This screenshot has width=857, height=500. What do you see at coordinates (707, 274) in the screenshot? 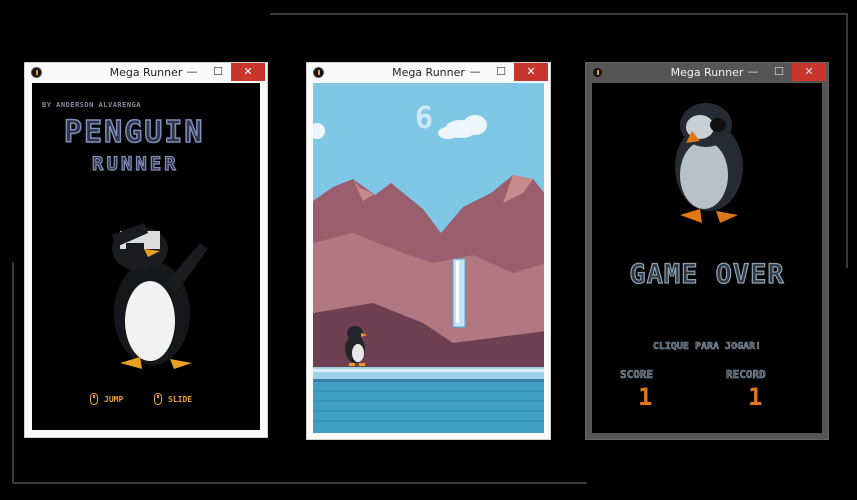
I see `game-over-title: GAME OVER` at bounding box center [707, 274].